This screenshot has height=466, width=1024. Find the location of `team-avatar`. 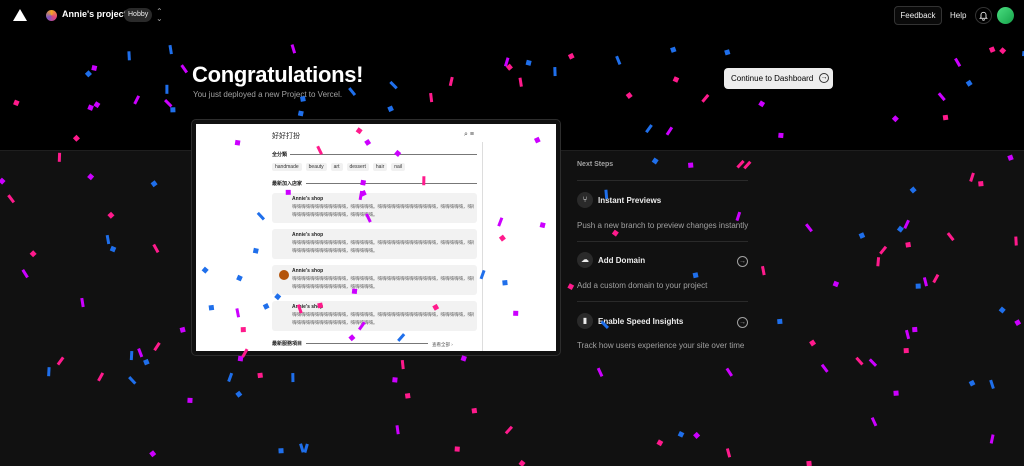

team-avatar is located at coordinates (51, 15).